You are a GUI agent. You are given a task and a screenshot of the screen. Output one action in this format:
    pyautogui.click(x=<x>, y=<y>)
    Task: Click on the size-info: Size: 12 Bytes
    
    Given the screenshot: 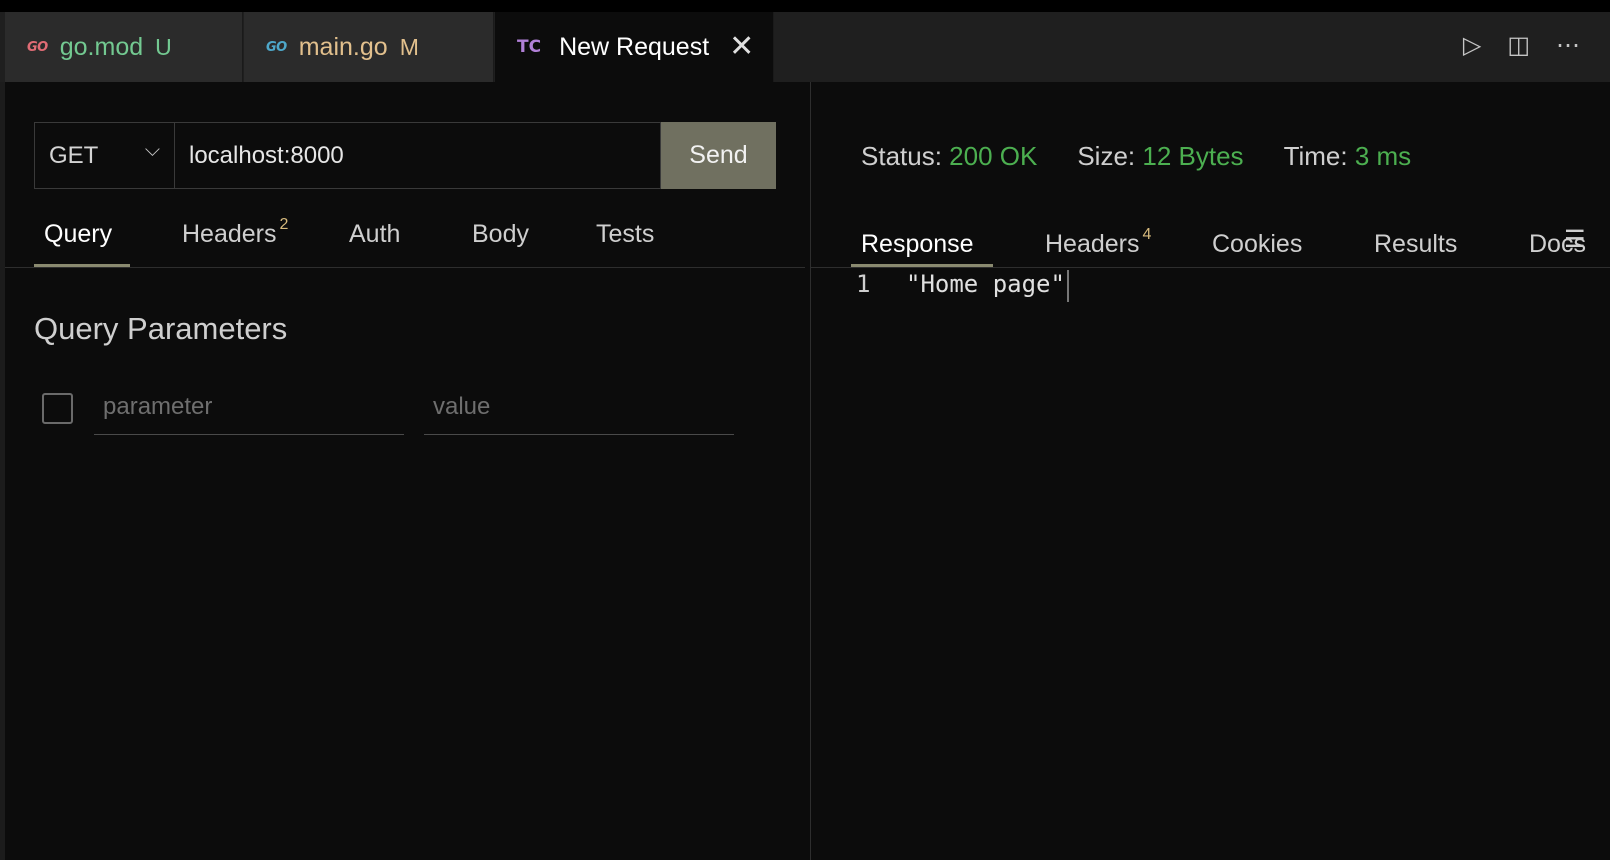 What is the action you would take?
    pyautogui.click(x=1160, y=156)
    